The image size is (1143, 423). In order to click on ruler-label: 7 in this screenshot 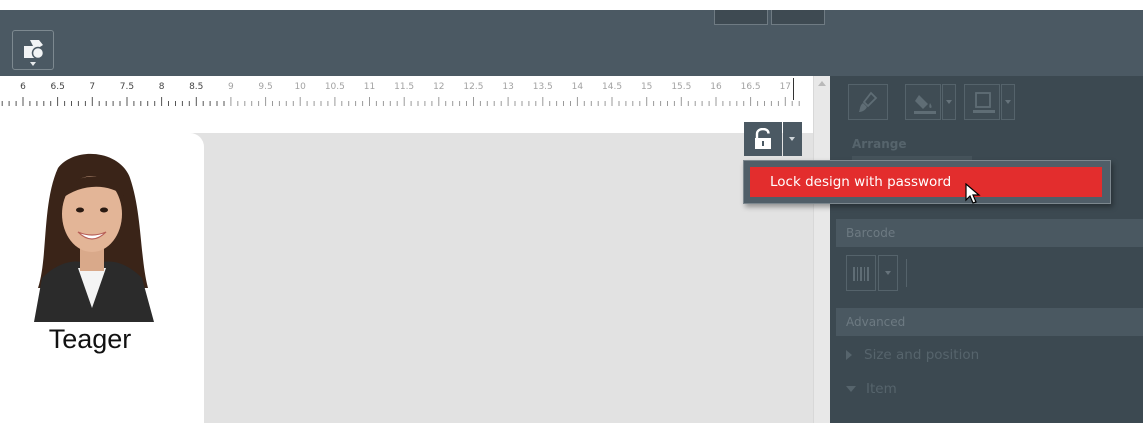, I will do `click(92, 87)`.